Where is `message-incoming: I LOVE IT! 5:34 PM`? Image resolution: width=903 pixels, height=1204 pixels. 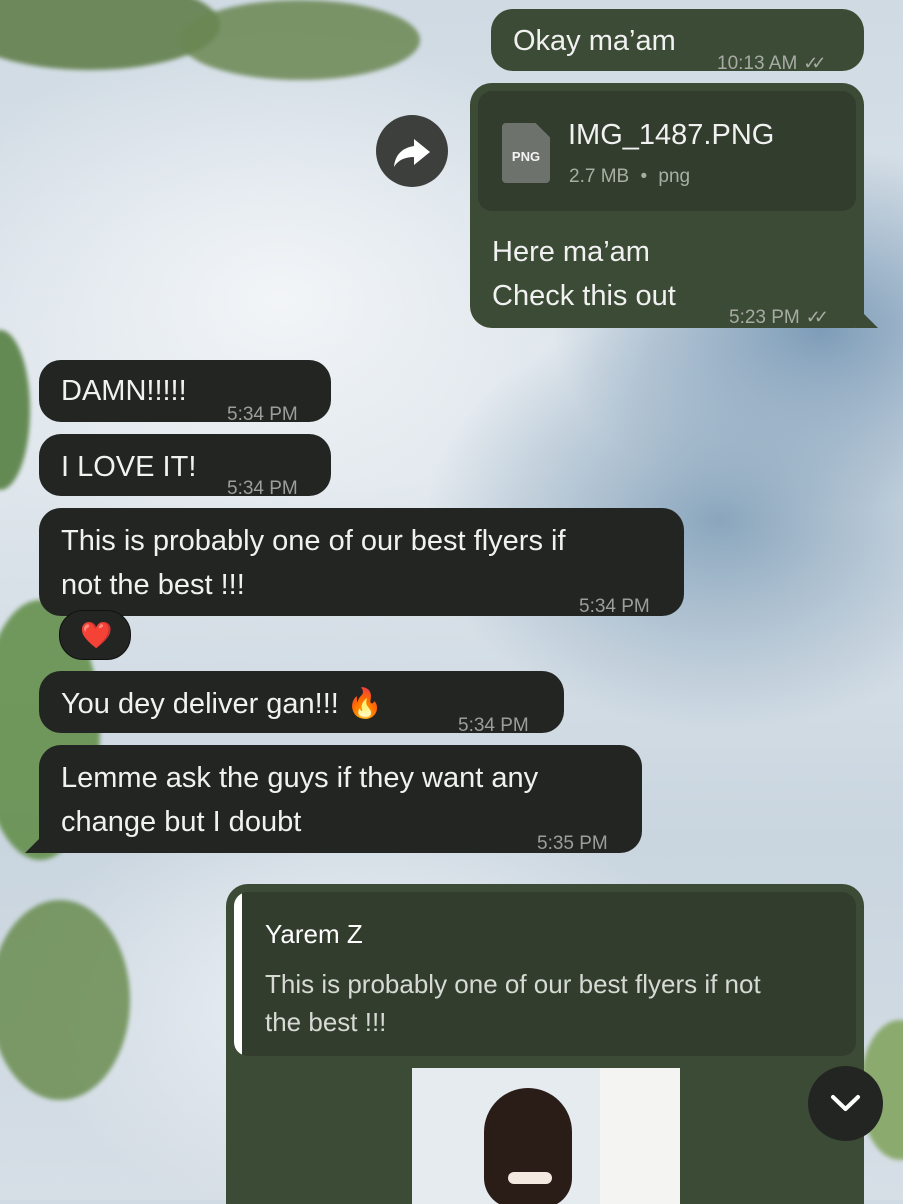 message-incoming: I LOVE IT! 5:34 PM is located at coordinates (185, 466).